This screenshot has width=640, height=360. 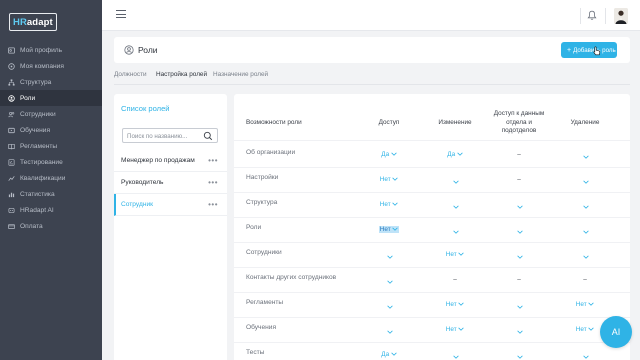 I want to click on sidebar-item-structure: Структура, so click(x=51, y=82).